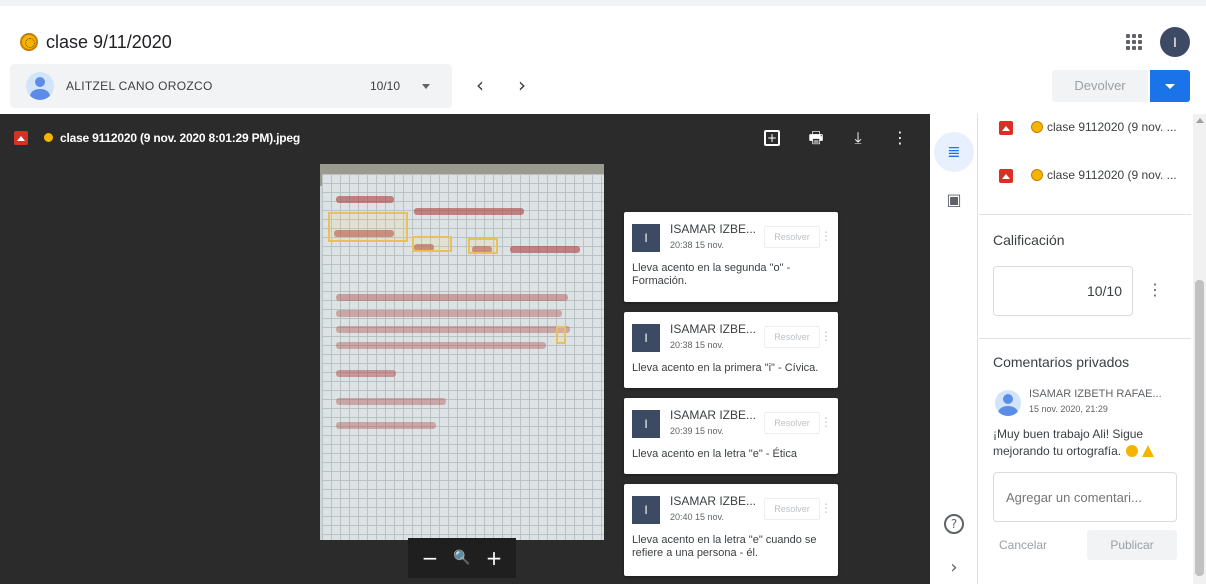 This screenshot has height=584, width=1206. Describe the element at coordinates (714, 454) in the screenshot. I see `comment-text: Lleva acento en la letra "e" - Ética` at that location.